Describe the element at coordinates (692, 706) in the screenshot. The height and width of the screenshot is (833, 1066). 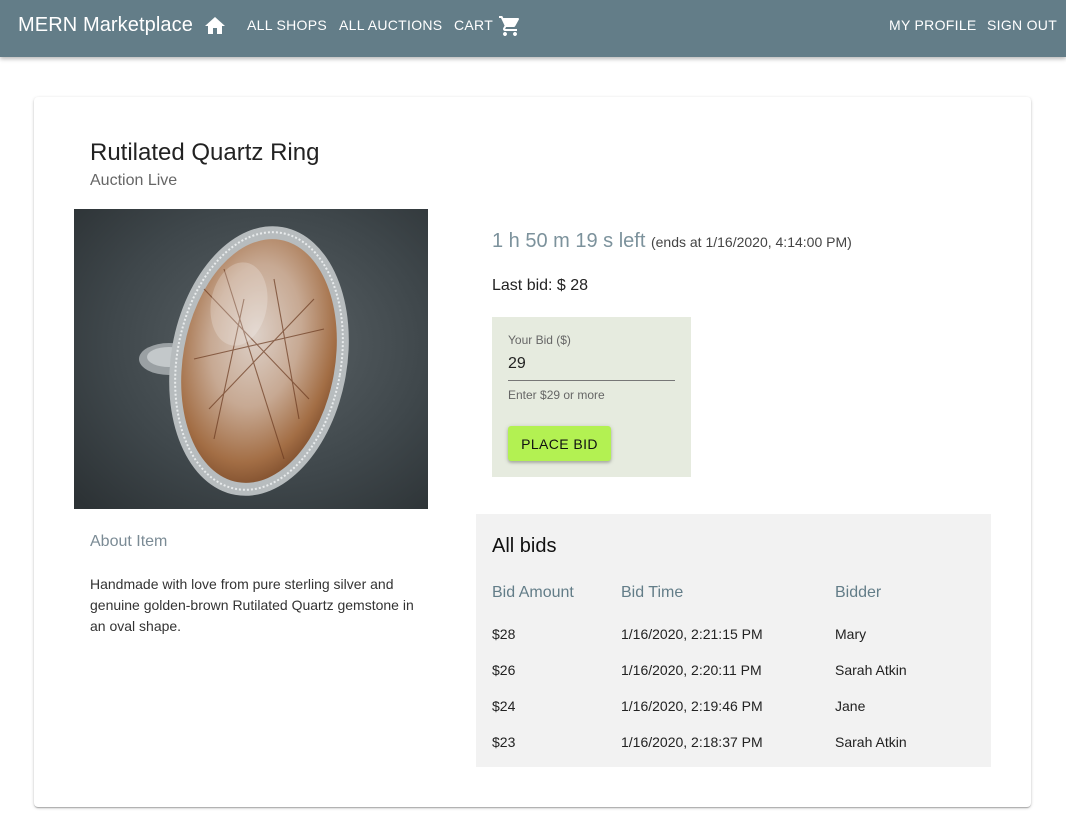
I see `bid-time: 1/16/2020, 2:19:46 PM` at that location.